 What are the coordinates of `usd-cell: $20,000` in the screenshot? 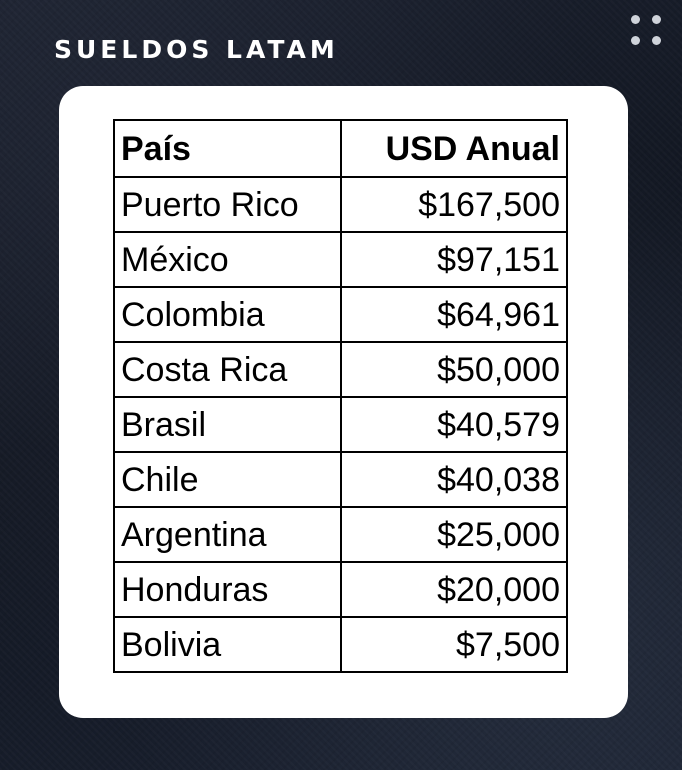 It's located at (454, 589).